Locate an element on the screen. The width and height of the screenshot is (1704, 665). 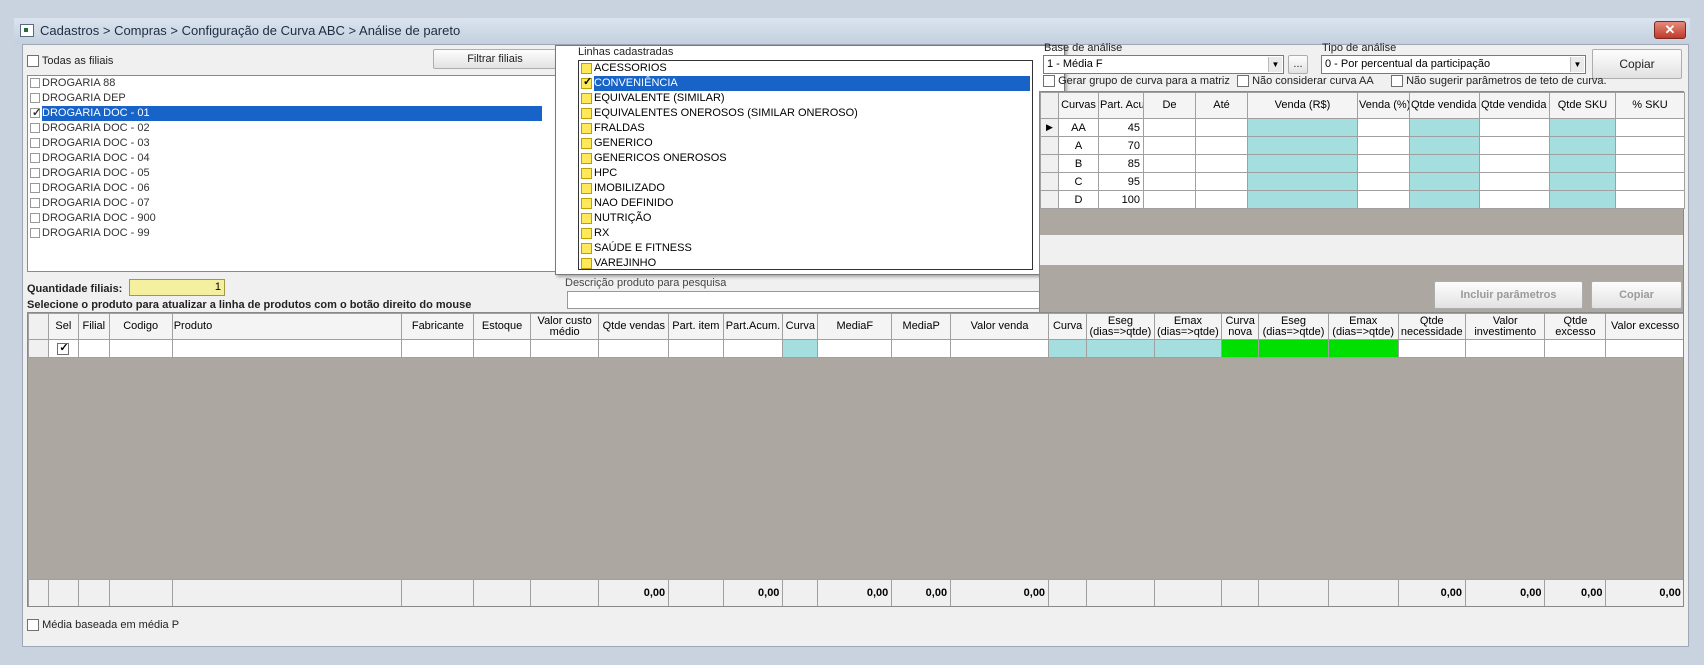
copy-parameters-button: Copiar is located at coordinates (1636, 295).